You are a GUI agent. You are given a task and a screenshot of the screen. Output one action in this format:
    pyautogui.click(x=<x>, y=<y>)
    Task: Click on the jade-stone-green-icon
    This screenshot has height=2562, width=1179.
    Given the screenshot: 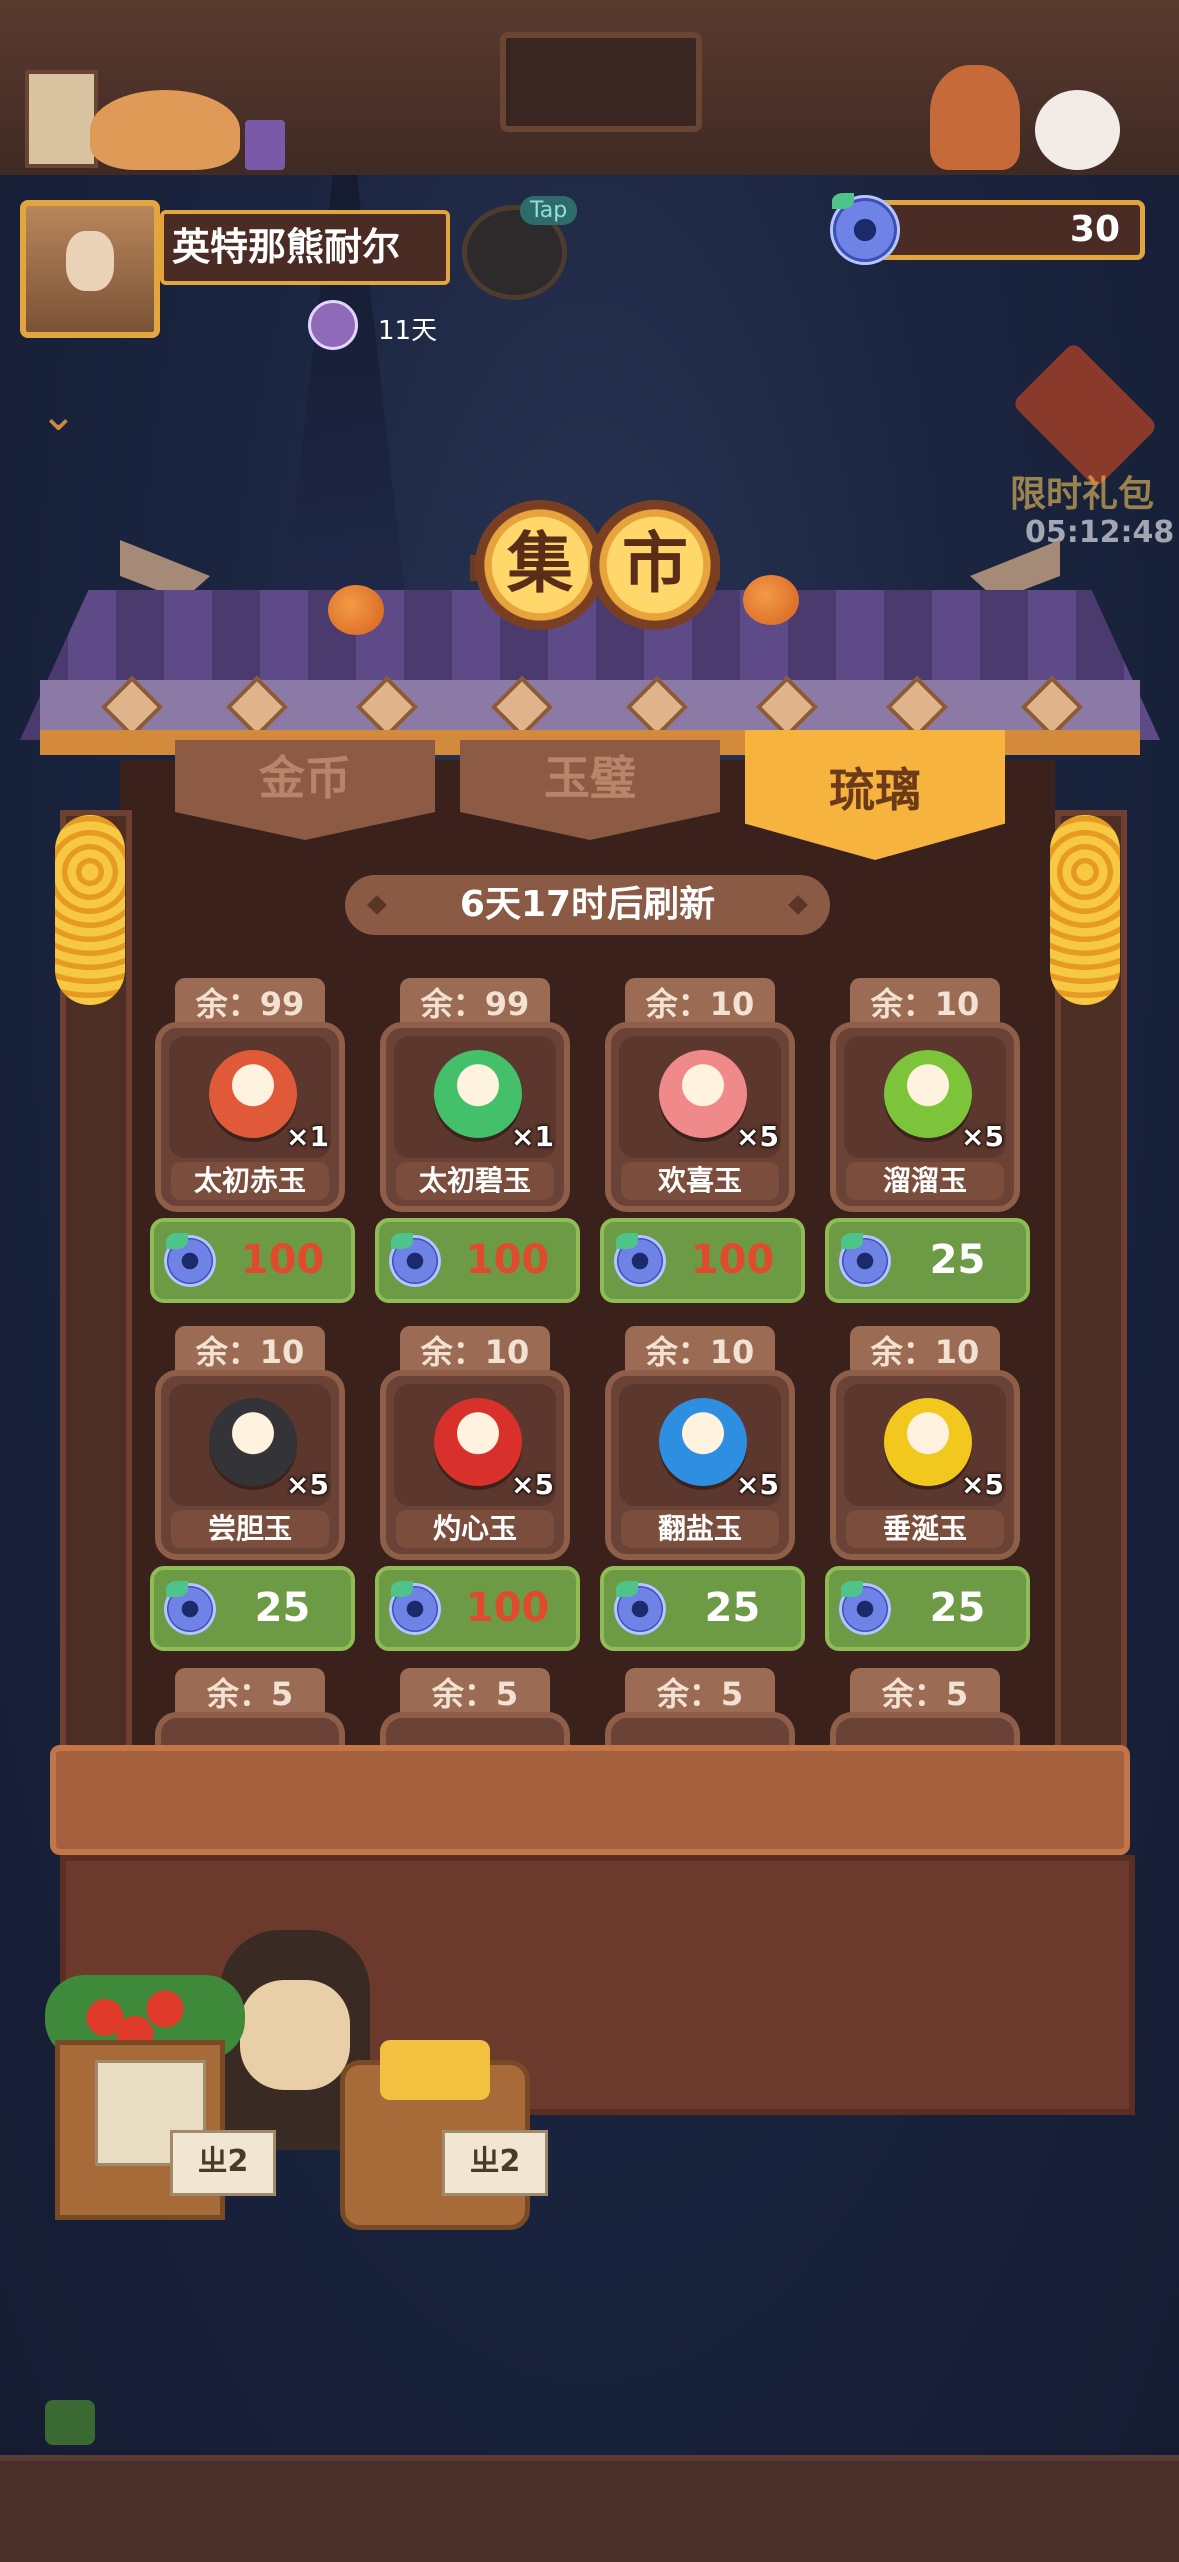 What is the action you would take?
    pyautogui.click(x=478, y=1094)
    